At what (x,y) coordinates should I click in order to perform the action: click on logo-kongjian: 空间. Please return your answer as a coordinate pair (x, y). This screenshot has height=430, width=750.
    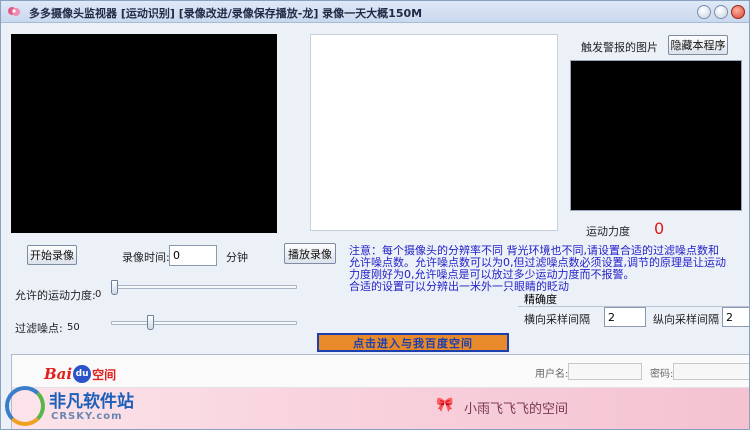
    Looking at the image, I should click on (104, 374).